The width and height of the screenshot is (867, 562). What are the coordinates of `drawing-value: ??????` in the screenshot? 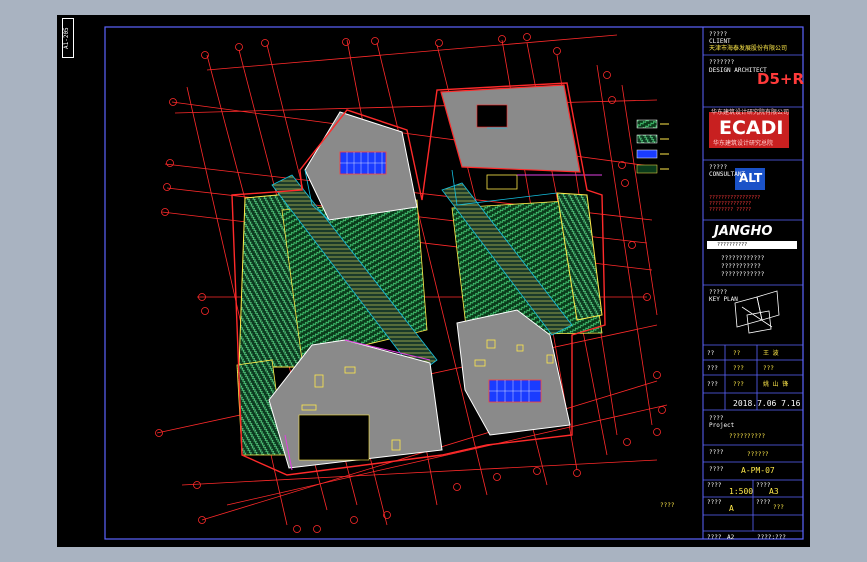 It's located at (758, 454).